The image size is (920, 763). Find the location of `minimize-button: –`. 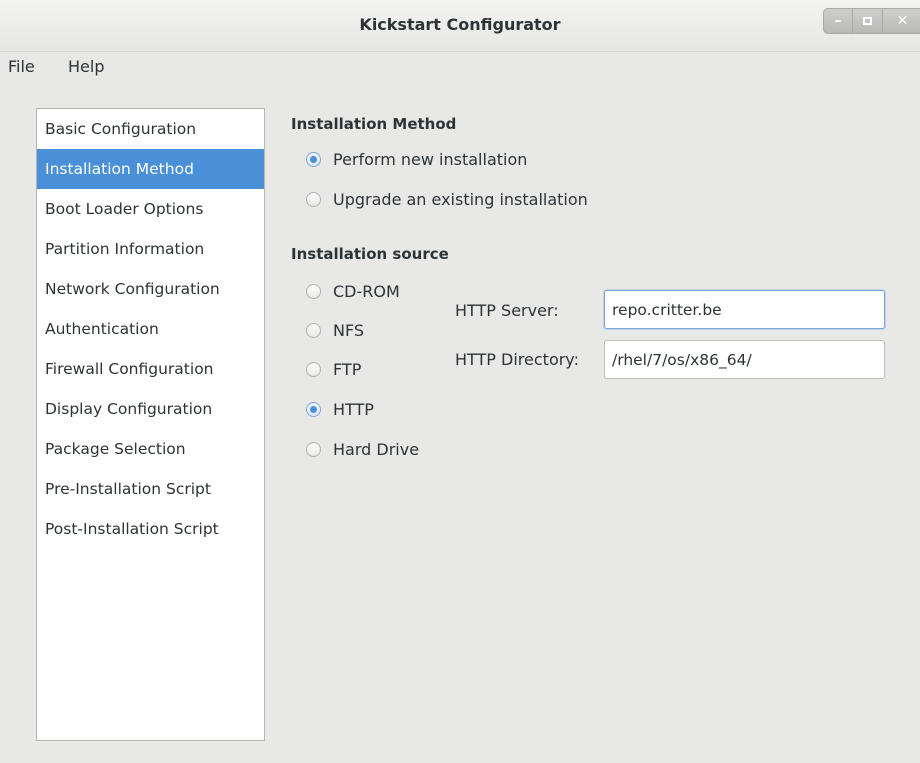

minimize-button: – is located at coordinates (838, 21).